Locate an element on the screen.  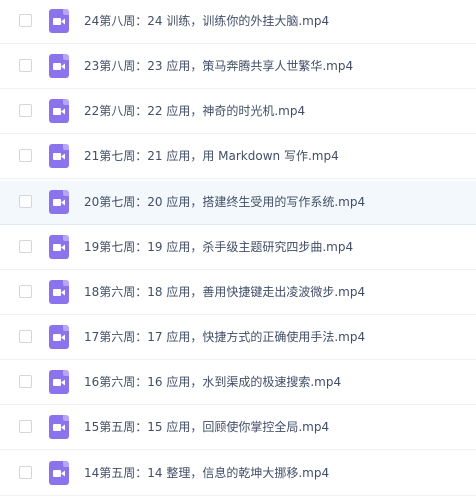
file-row: 21第七周：21 应用，用 Markdown 写作.mp4 is located at coordinates (238, 157).